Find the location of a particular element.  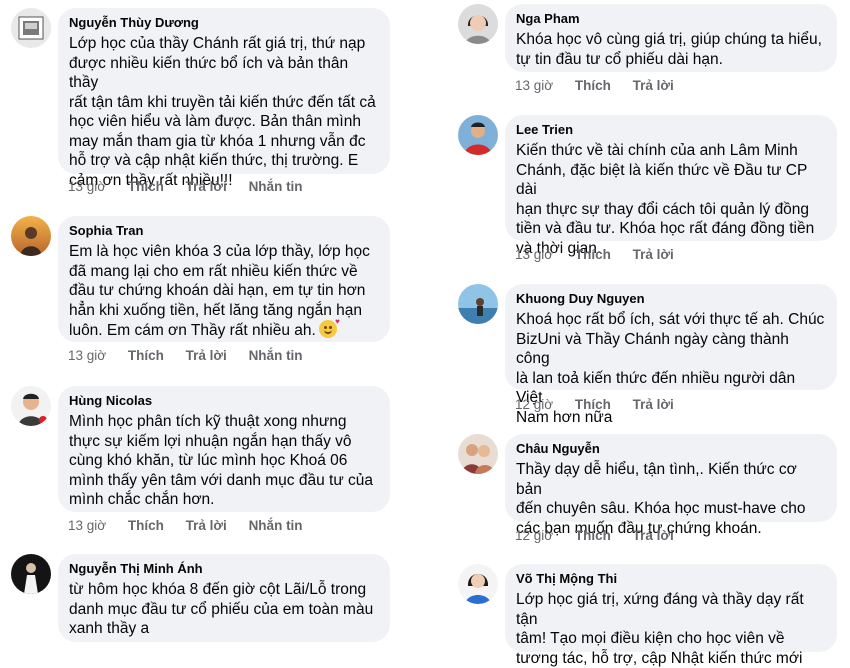

commenter-name: Võ Thị Mộng Thi is located at coordinates (670, 579).